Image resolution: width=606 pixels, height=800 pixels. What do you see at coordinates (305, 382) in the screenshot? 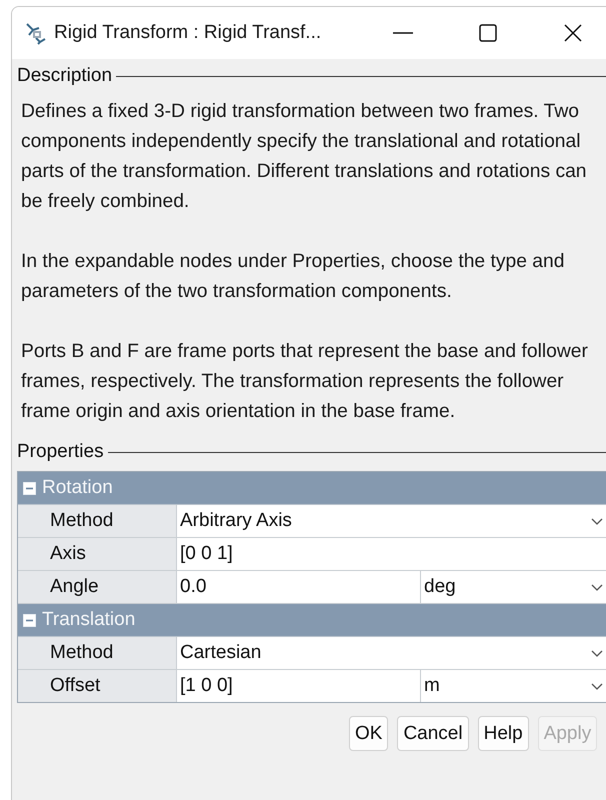
I see `description-text: Ports B and F are frame ports that represent the base and follower frames, respectively. The transformation represents the follower frame origin and axis orientation in the base frame.` at bounding box center [305, 382].